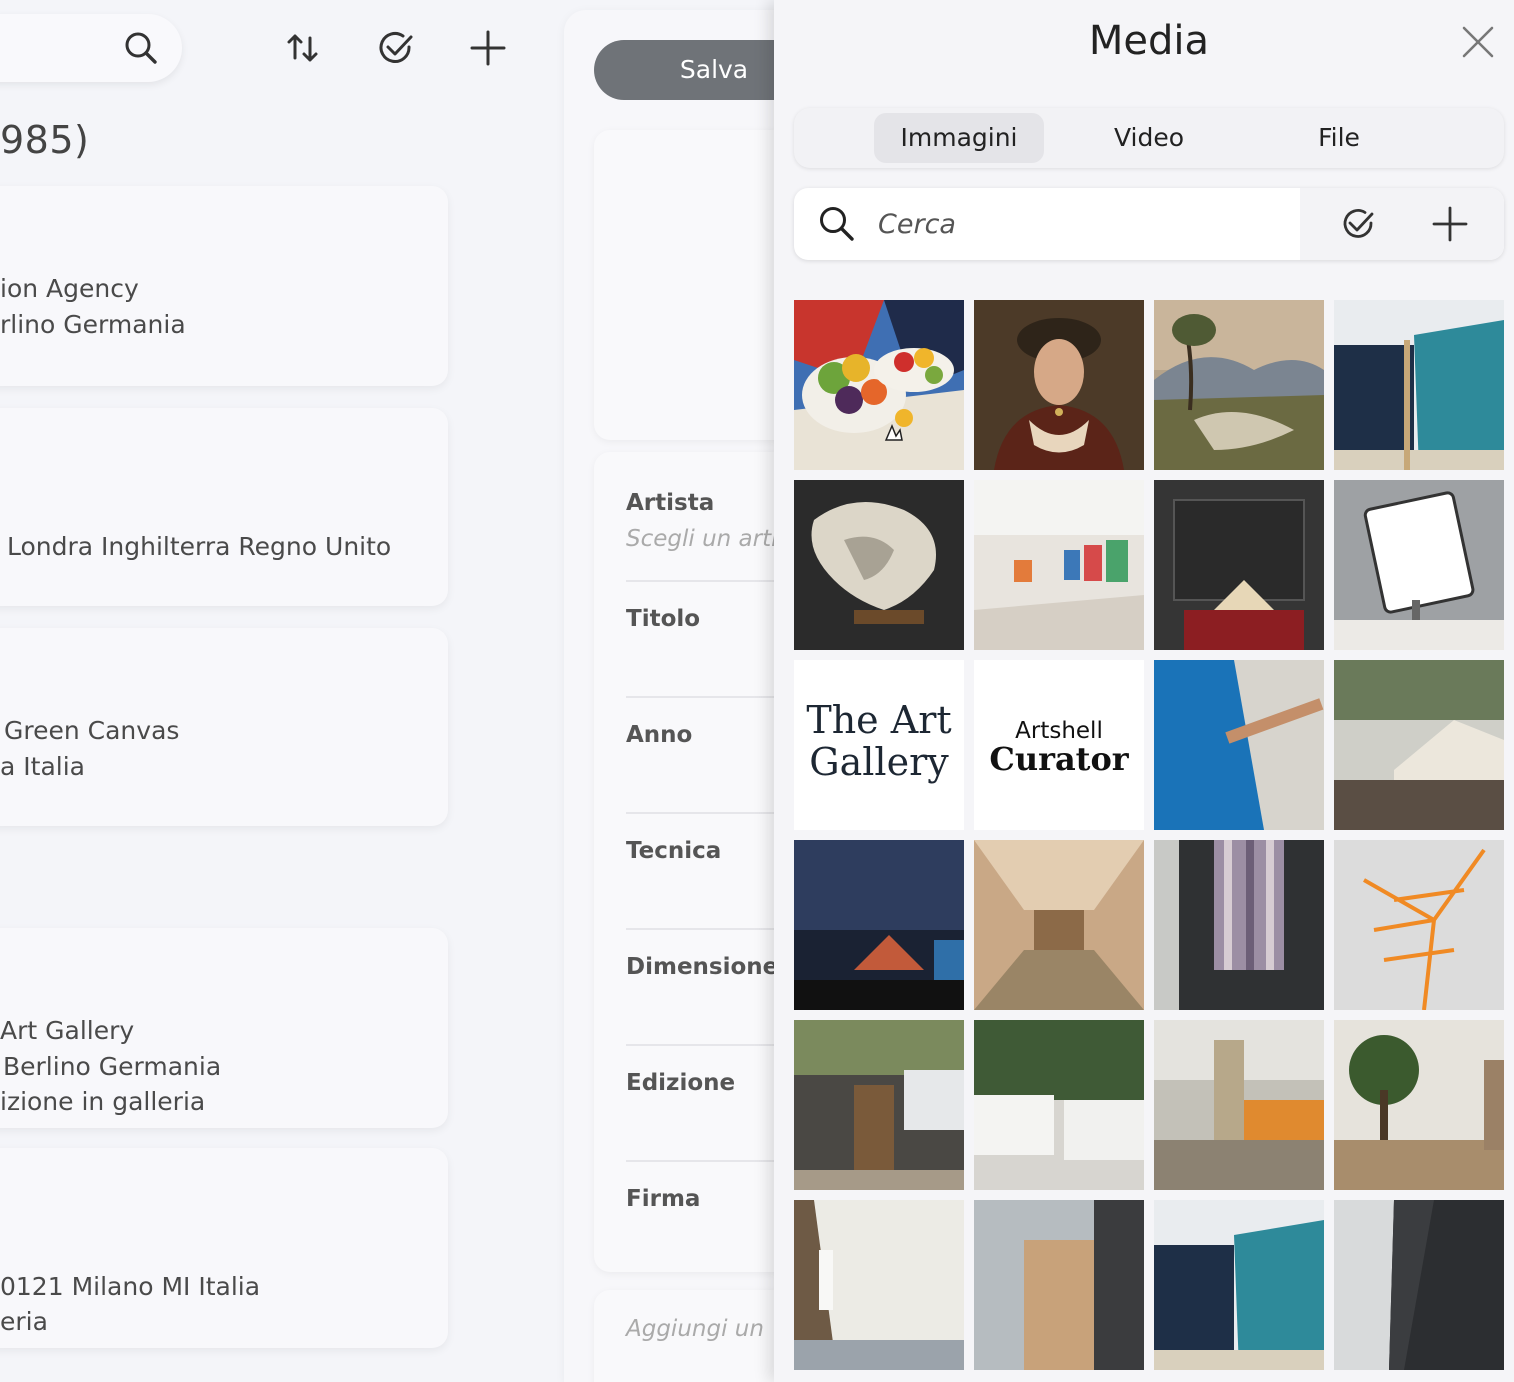 The image size is (1514, 1382). I want to click on close-icon, so click(1478, 42).